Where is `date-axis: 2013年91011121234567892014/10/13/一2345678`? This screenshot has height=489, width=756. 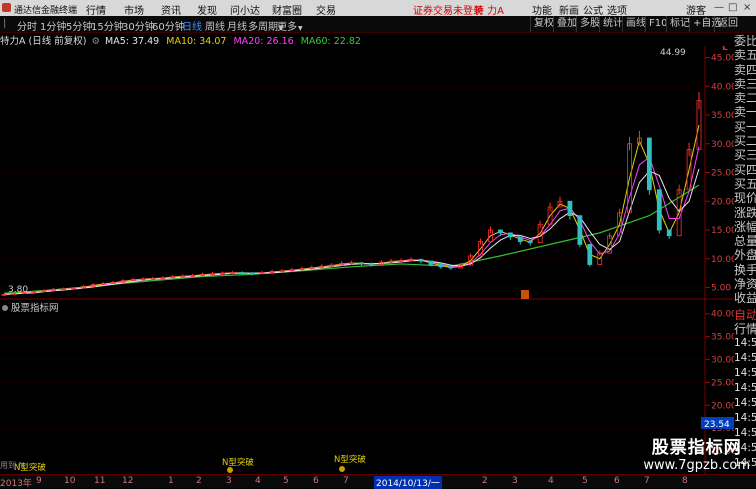 date-axis: 2013年91011121234567892014/10/13/一2345678 is located at coordinates (378, 481).